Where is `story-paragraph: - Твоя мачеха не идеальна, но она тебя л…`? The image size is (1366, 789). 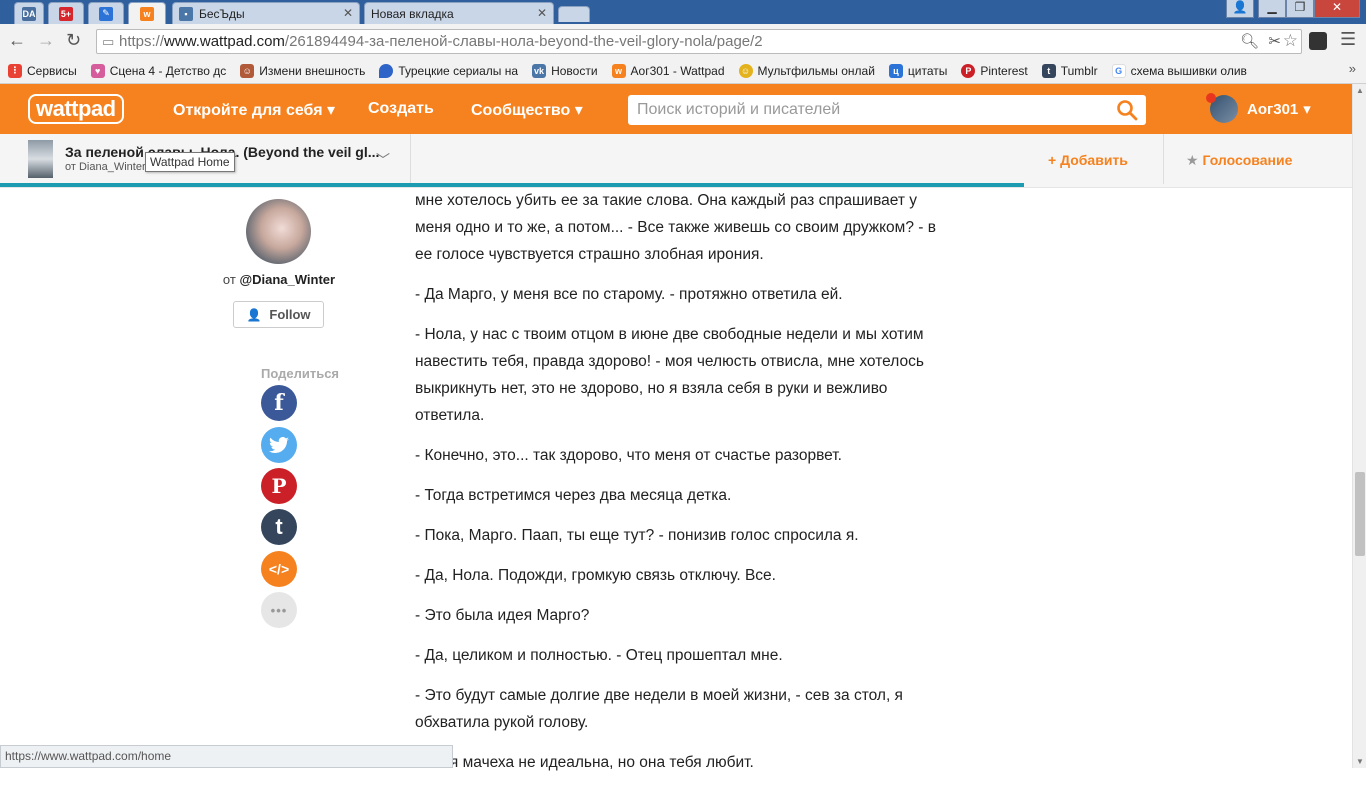
story-paragraph: - Твоя мачеха не идеальна, но она тебя л… is located at coordinates (584, 762).